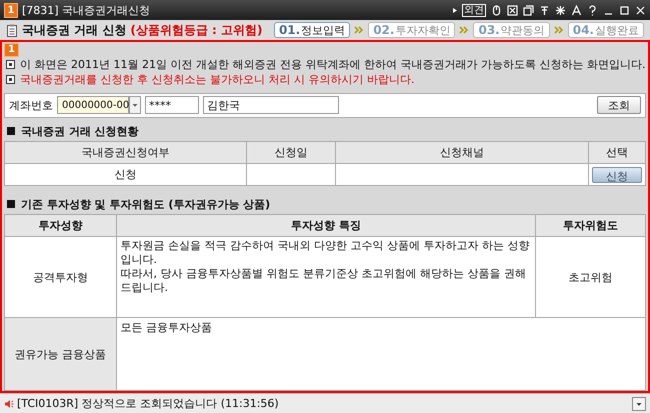 Image resolution: width=650 pixels, height=413 pixels. What do you see at coordinates (145, 204) in the screenshot?
I see `section-title: 기존 투자성향 및 투자위험도 (투자권유가능 상품)` at bounding box center [145, 204].